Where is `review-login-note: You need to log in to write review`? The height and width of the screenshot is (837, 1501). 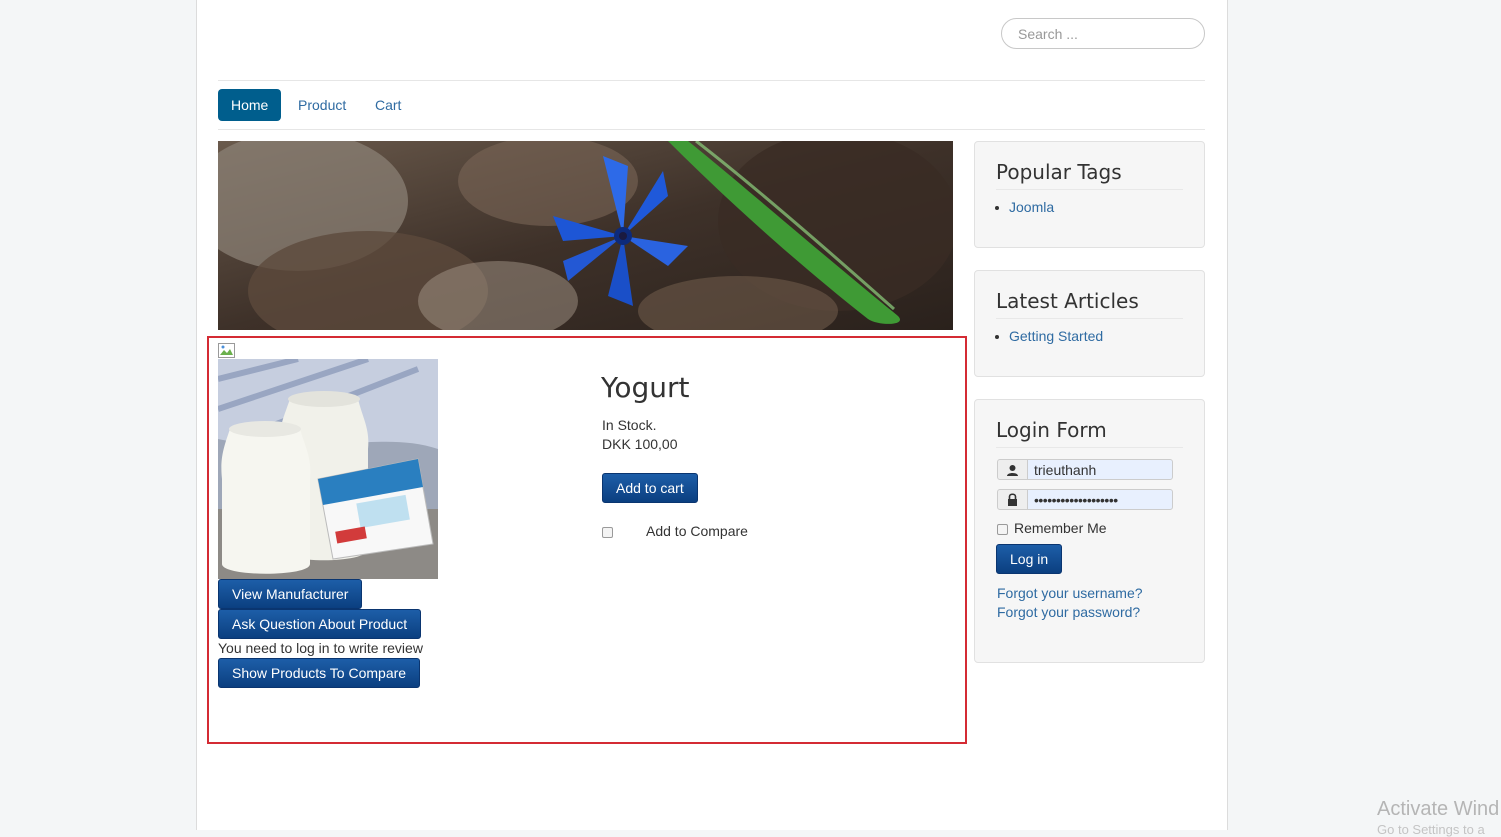 review-login-note: You need to log in to write review is located at coordinates (320, 648).